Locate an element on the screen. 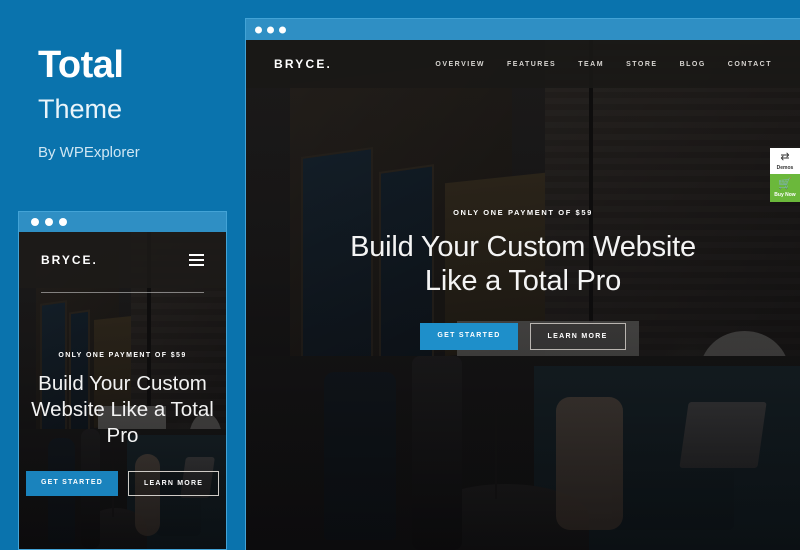 The image size is (800, 550). nav-item-contact: CONTACT is located at coordinates (750, 64).